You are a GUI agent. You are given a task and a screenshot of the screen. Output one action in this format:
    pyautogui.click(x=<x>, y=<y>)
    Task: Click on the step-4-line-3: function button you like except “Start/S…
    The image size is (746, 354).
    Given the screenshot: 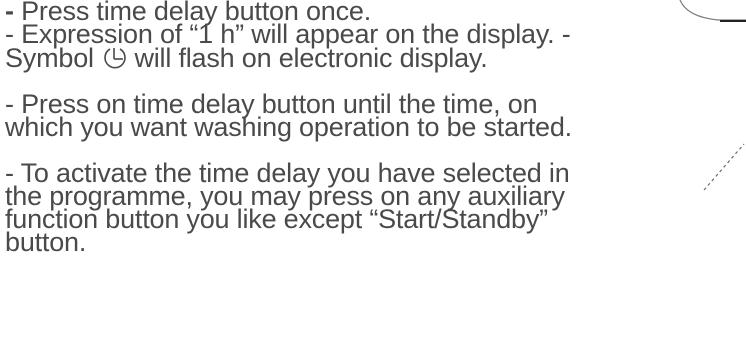 What is the action you would take?
    pyautogui.click(x=276, y=219)
    